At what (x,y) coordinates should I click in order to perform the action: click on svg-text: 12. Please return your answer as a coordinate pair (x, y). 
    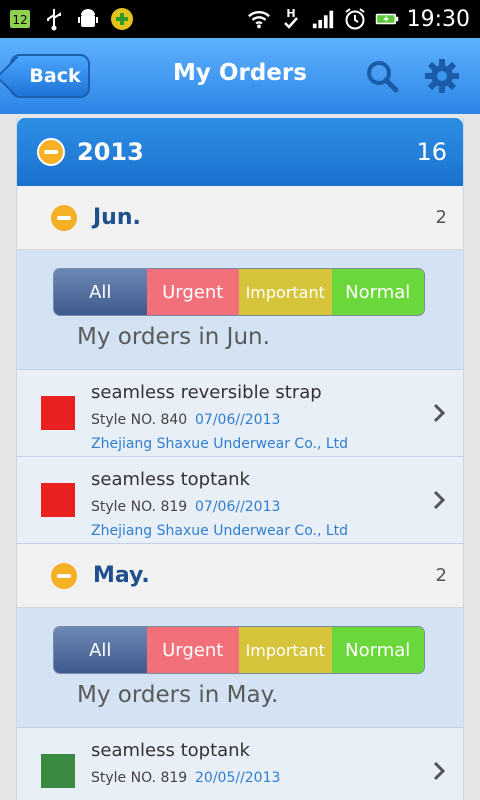
    Looking at the image, I should click on (19, 20).